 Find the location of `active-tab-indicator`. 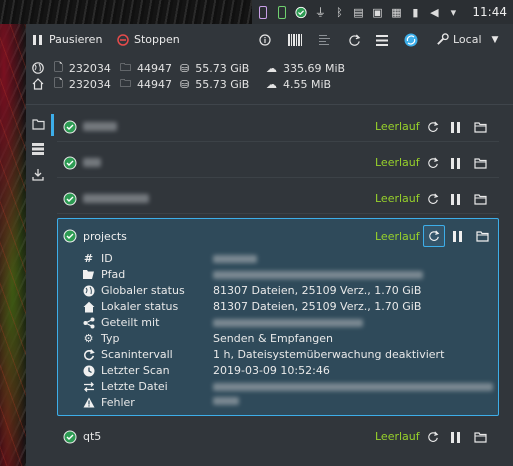

active-tab-indicator is located at coordinates (52, 125).